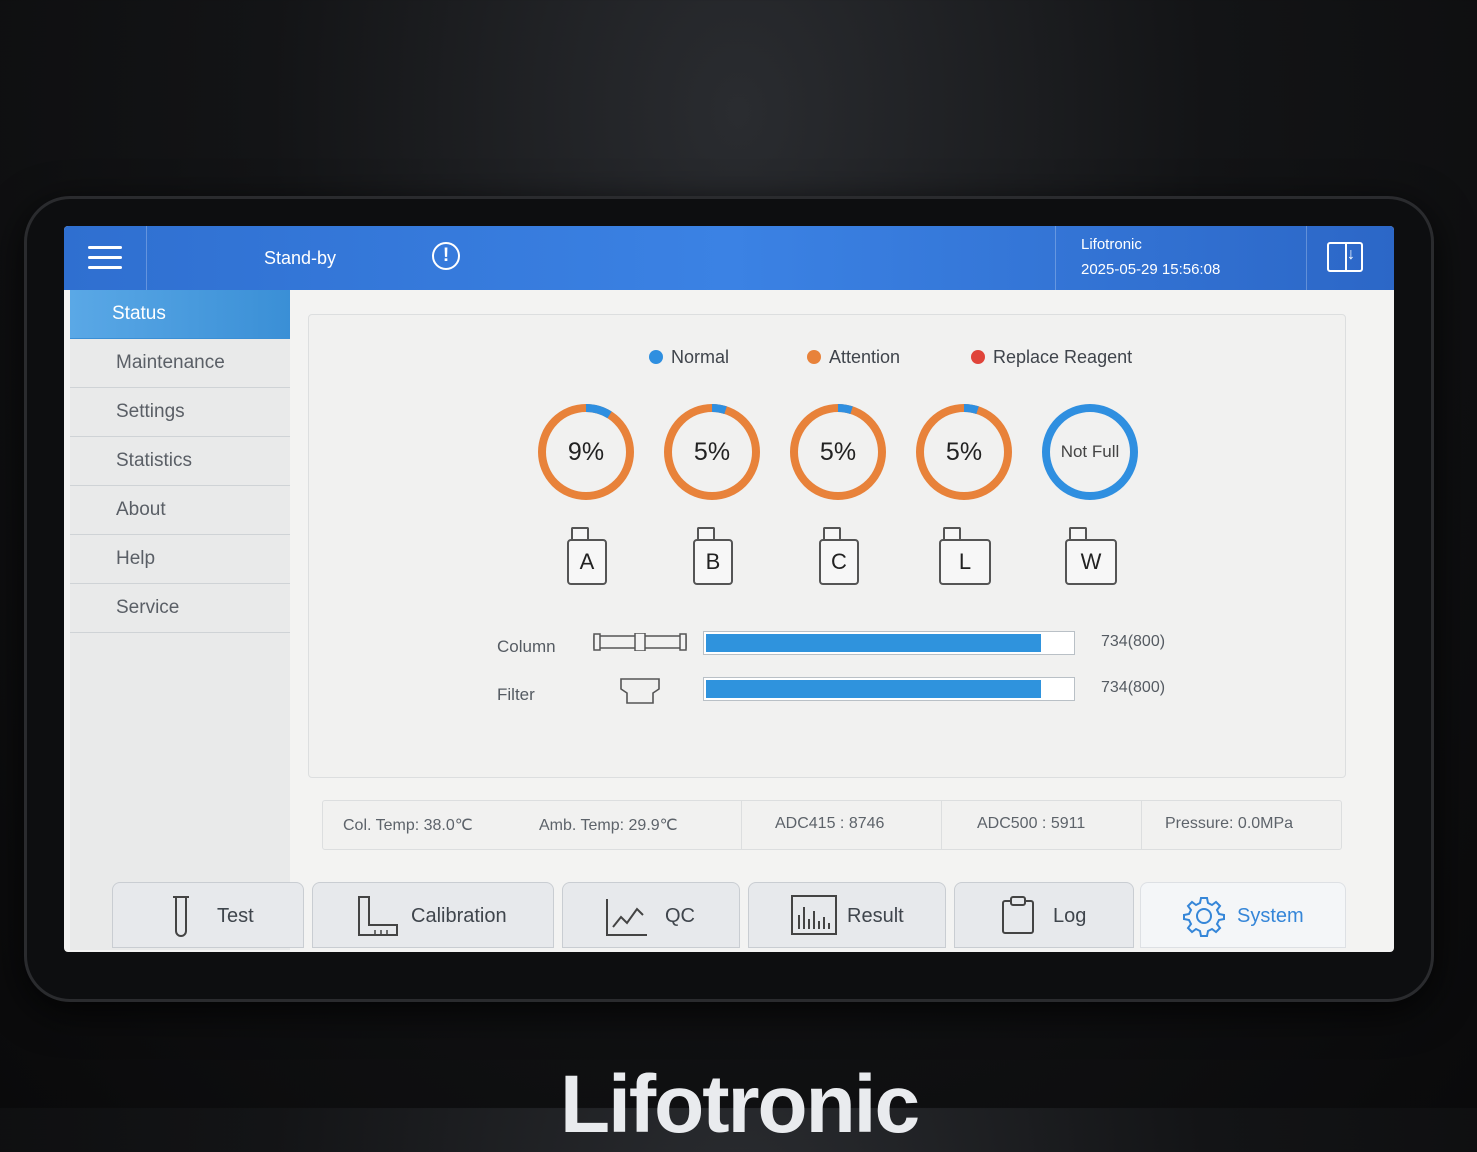 The width and height of the screenshot is (1477, 1152). What do you see at coordinates (608, 825) in the screenshot?
I see `ambient-temp-reading: Amb. Temp: 29.9℃` at bounding box center [608, 825].